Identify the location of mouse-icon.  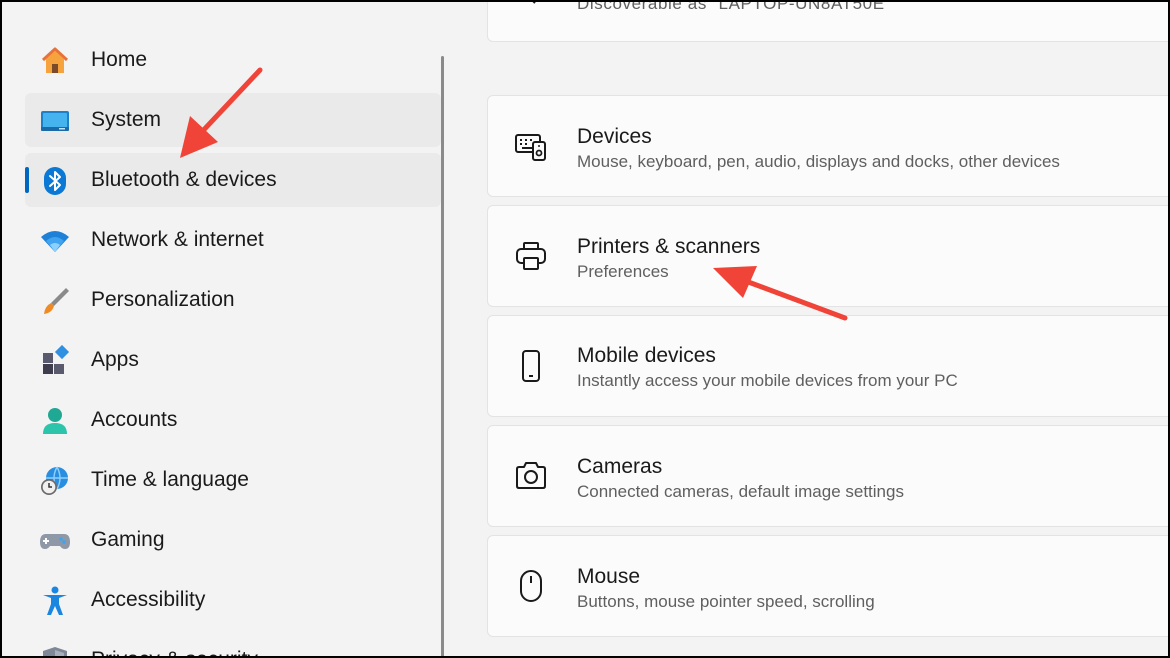
(531, 586).